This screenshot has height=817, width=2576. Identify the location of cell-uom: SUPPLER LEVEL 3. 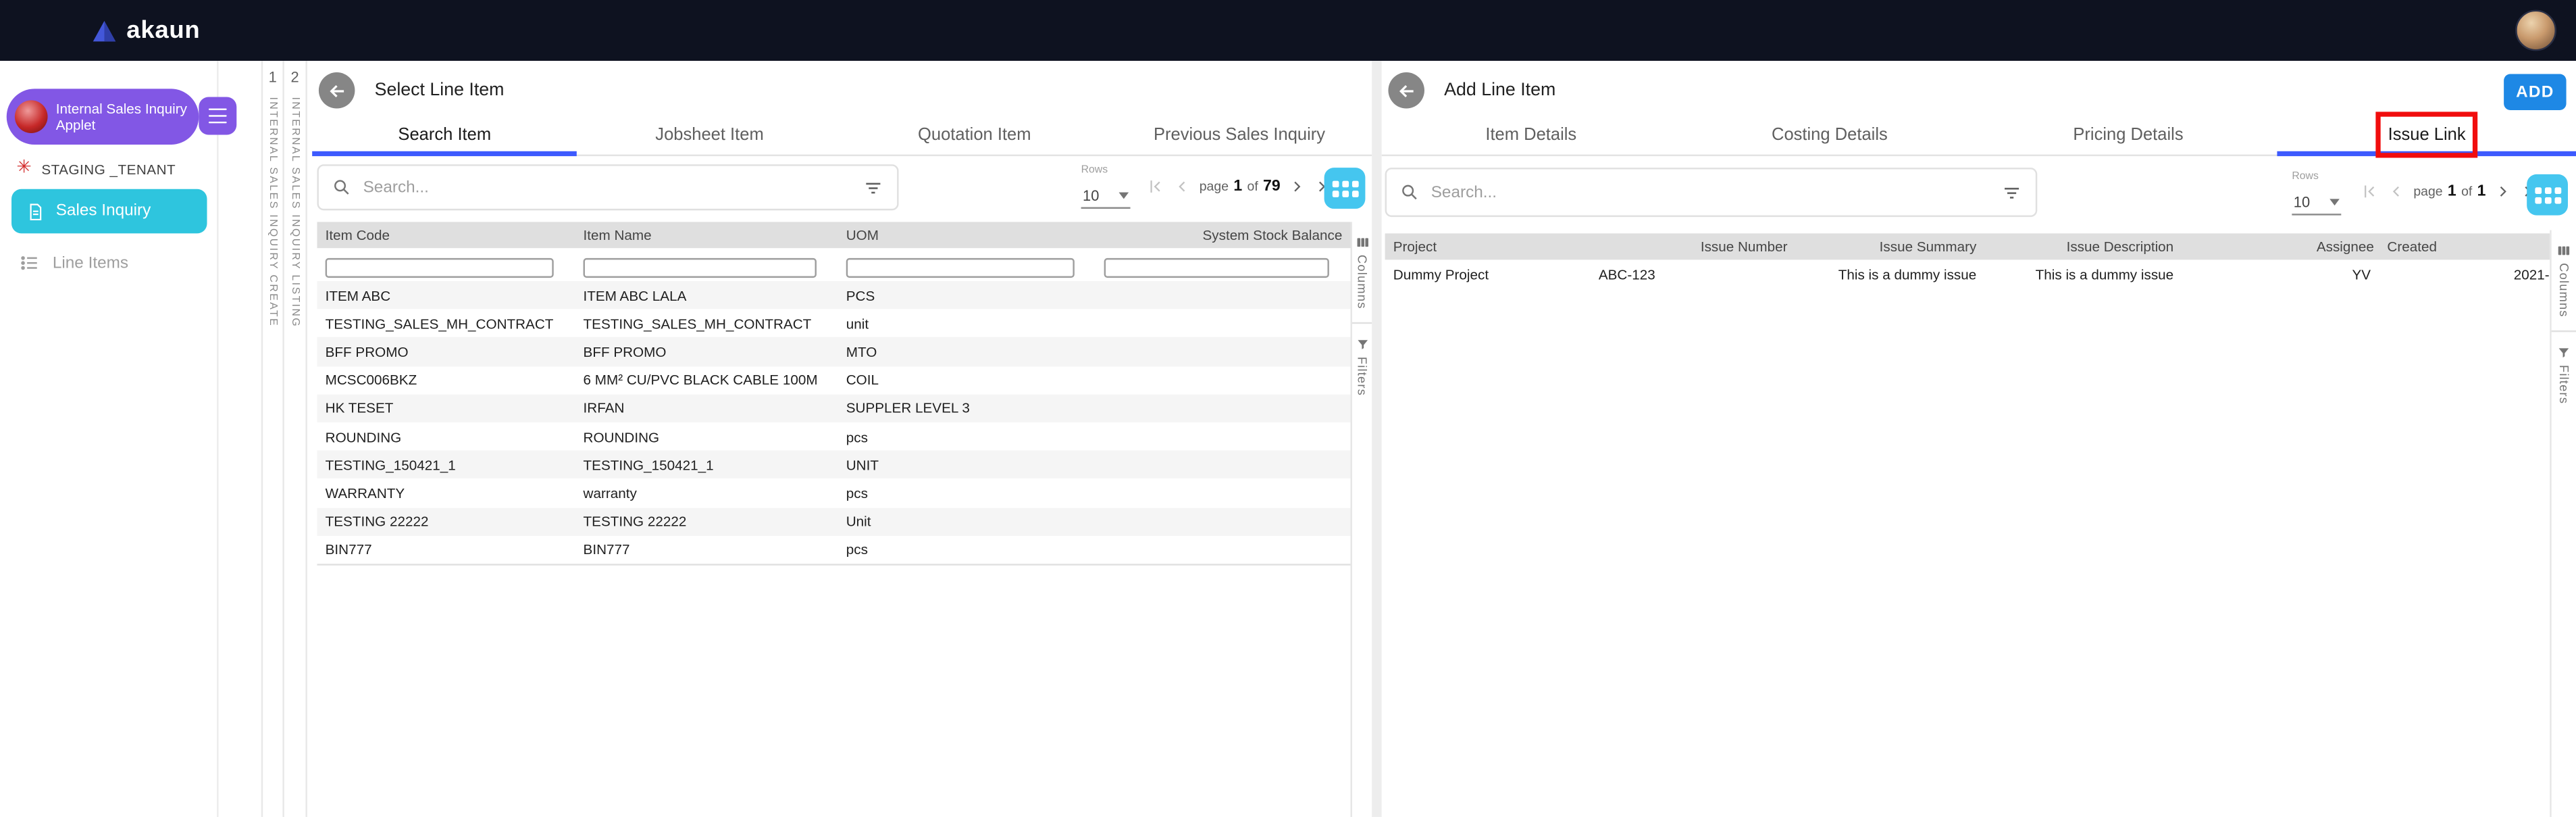
(908, 408).